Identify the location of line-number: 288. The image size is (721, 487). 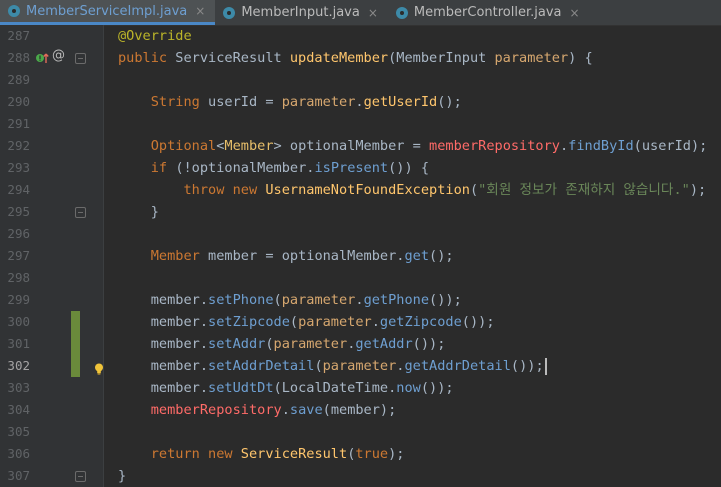
(18, 57).